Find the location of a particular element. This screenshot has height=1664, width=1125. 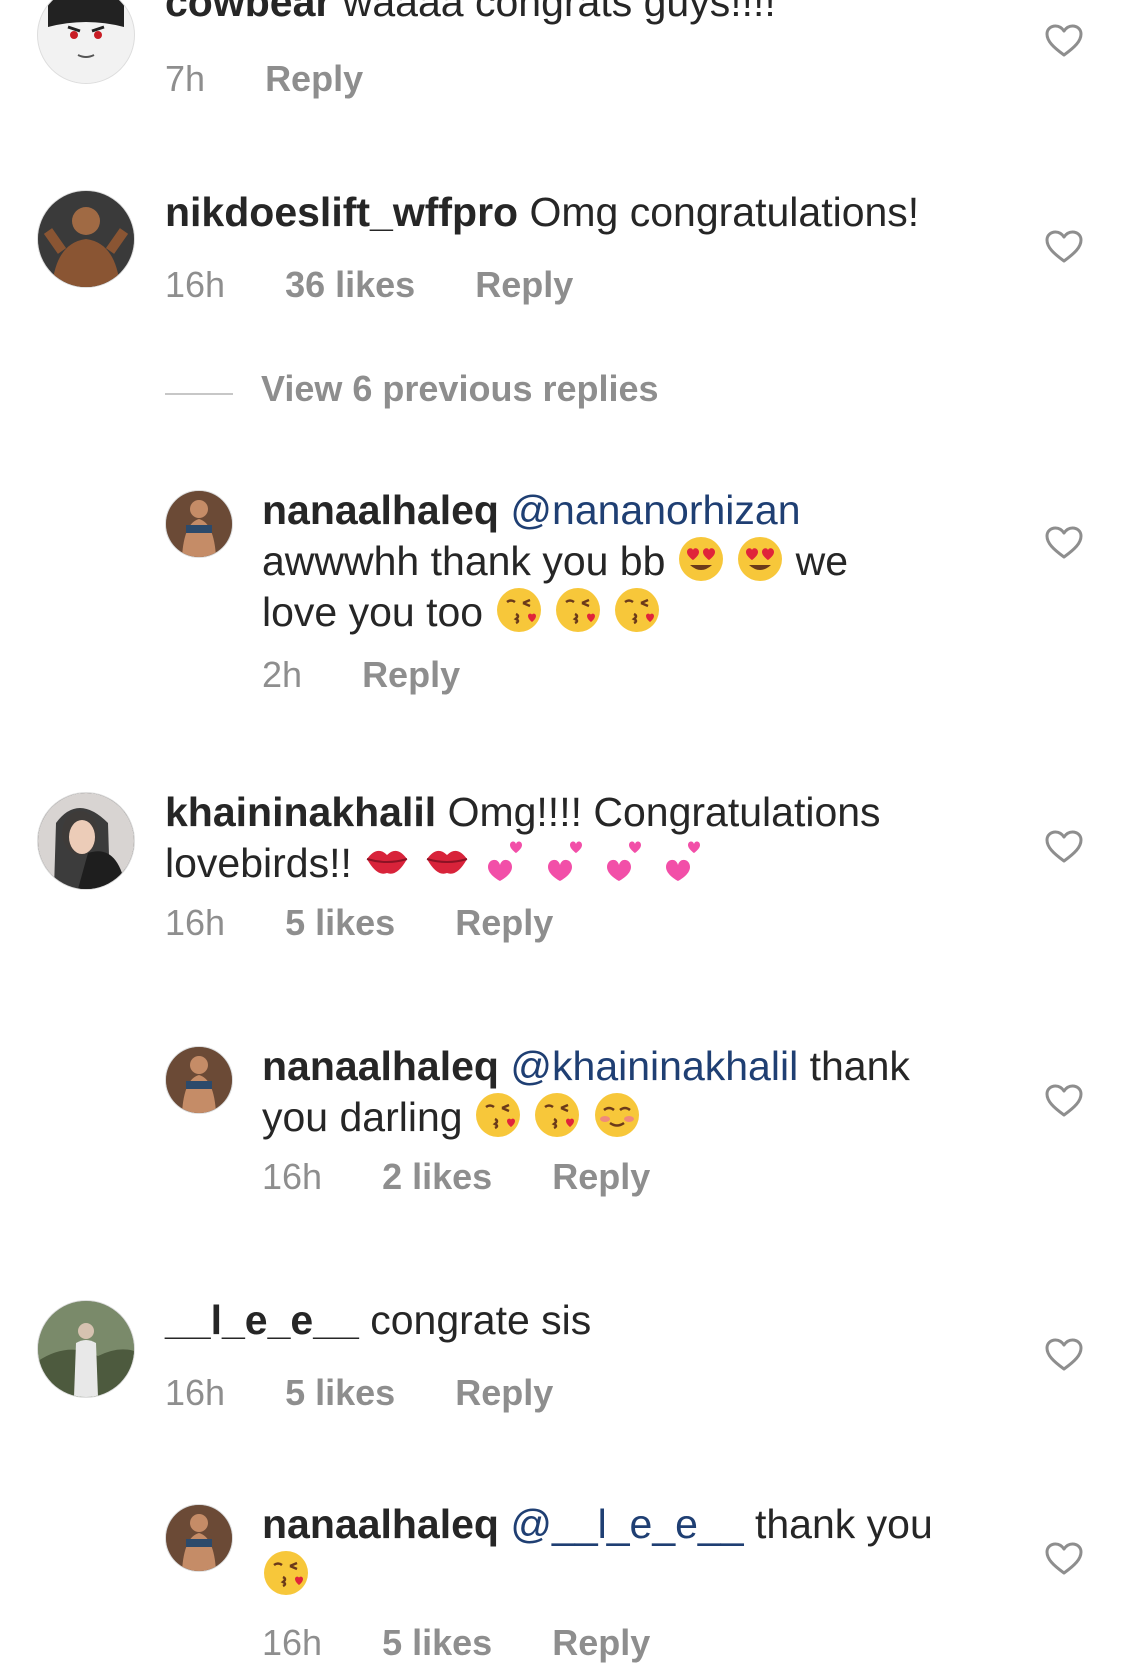

comment-username: cowbear is located at coordinates (248, 12).